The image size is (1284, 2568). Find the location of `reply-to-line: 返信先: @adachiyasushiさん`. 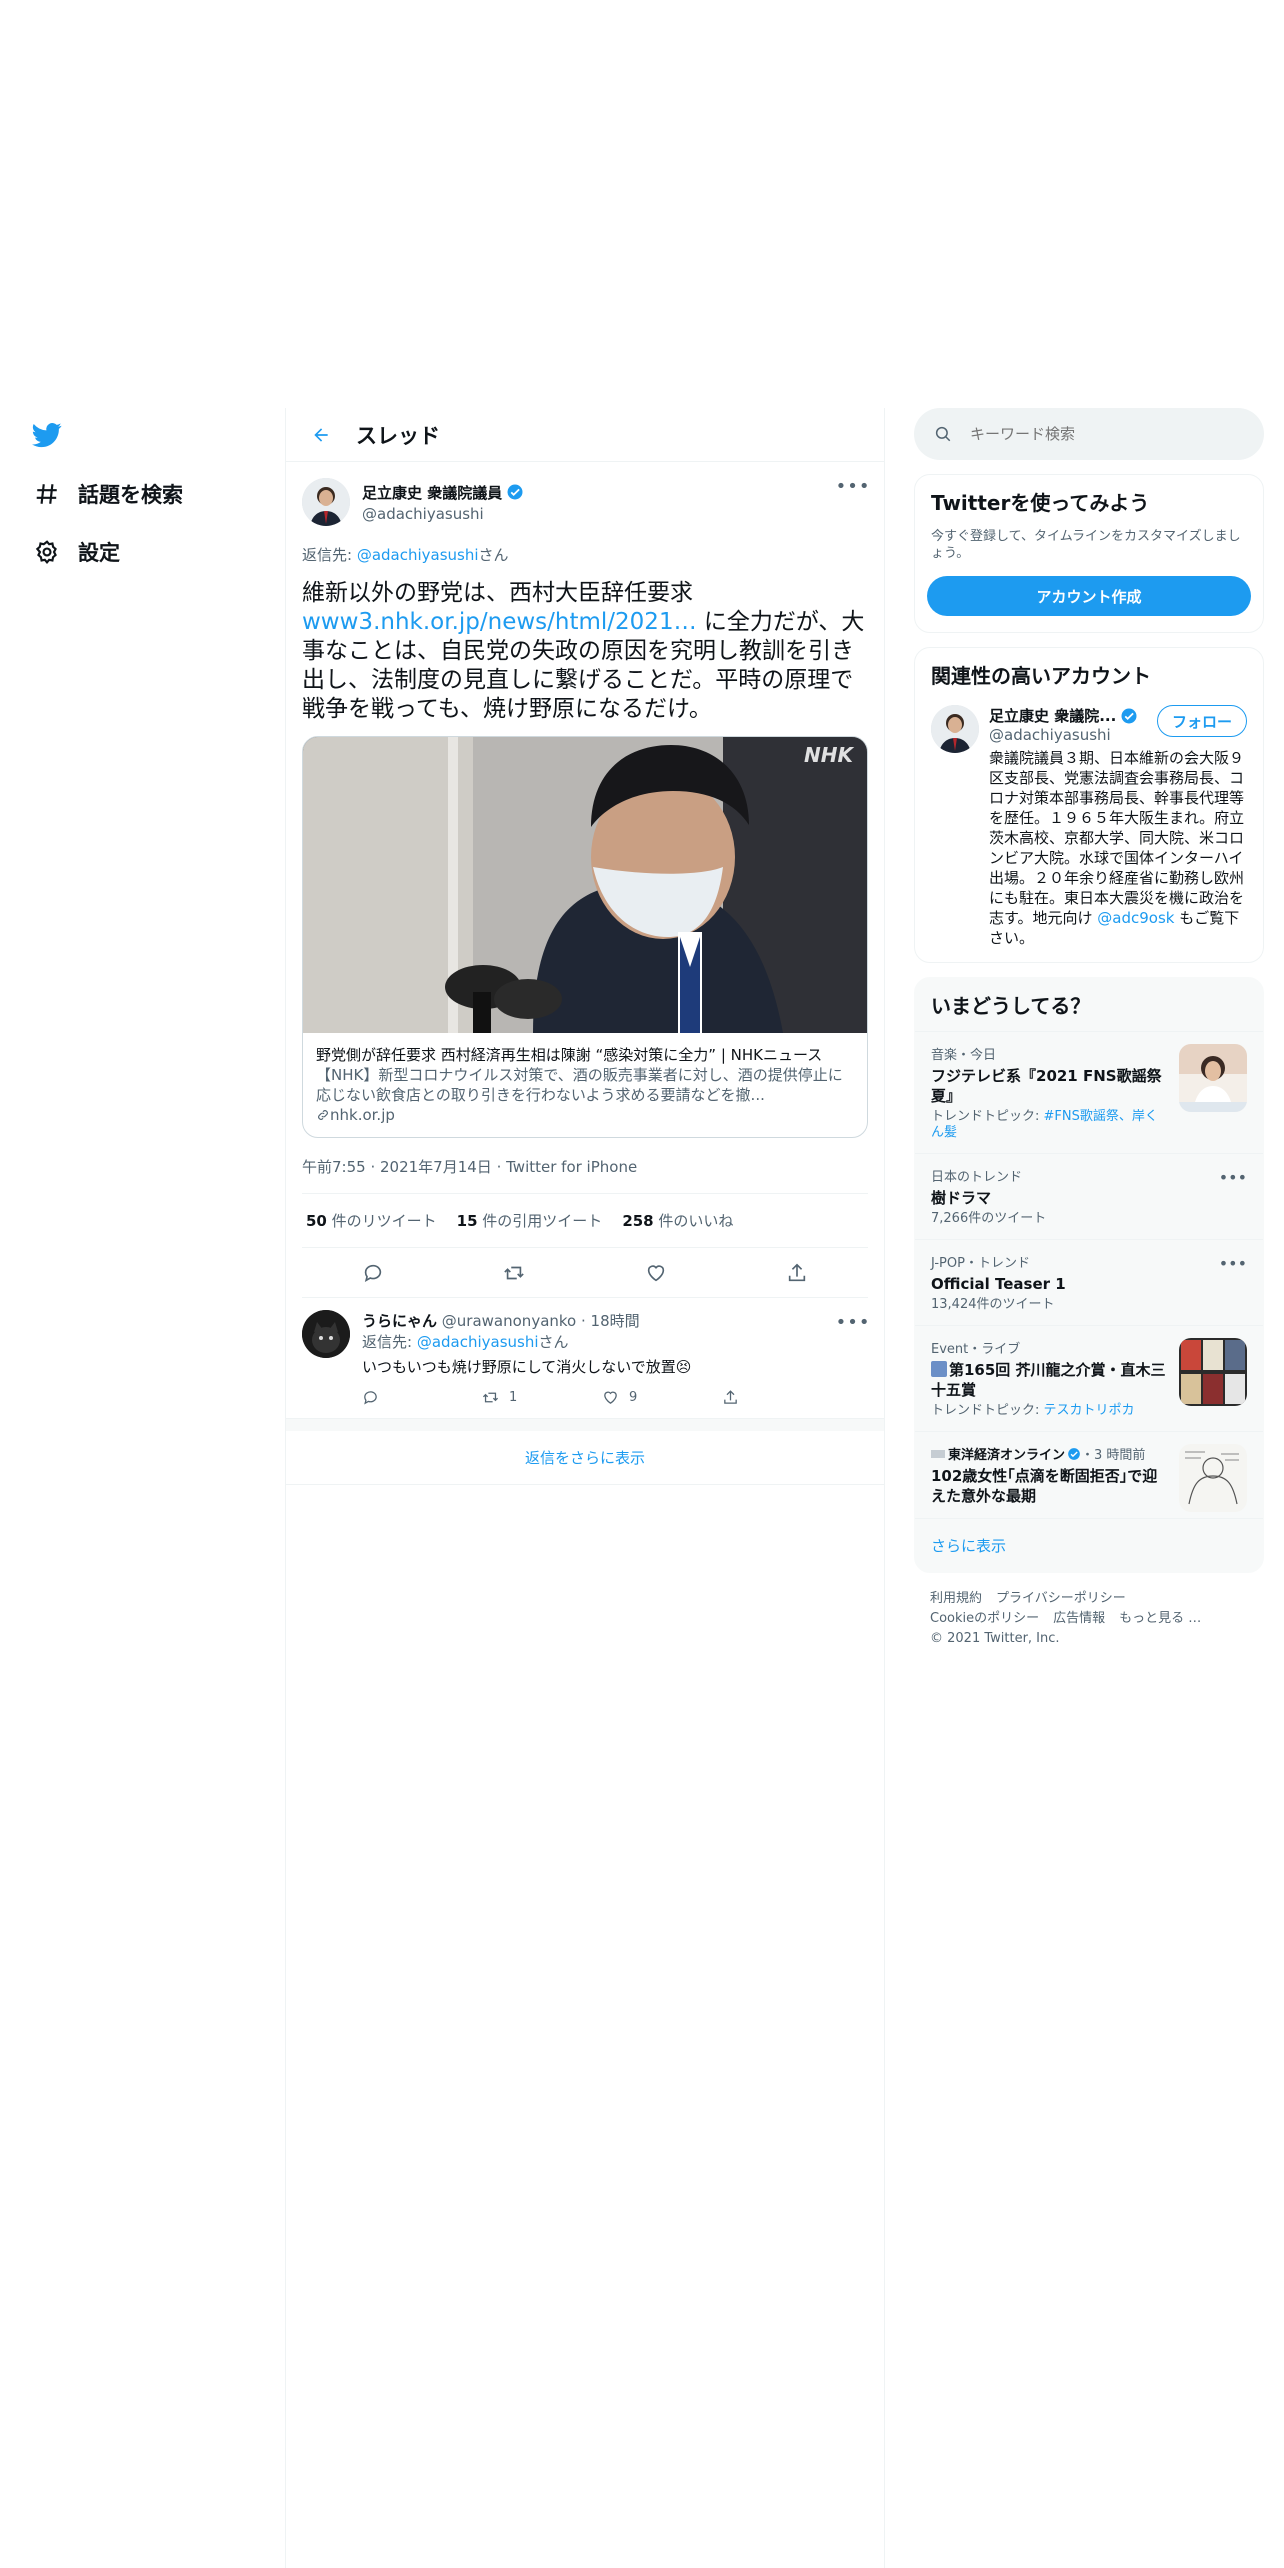

reply-to-line: 返信先: @adachiyasushiさん is located at coordinates (585, 554).